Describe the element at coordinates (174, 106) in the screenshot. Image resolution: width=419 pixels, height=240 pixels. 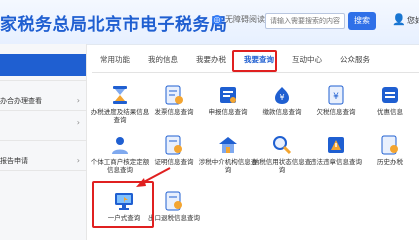
I see `tile-invoice-query: 发票信息查询` at that location.